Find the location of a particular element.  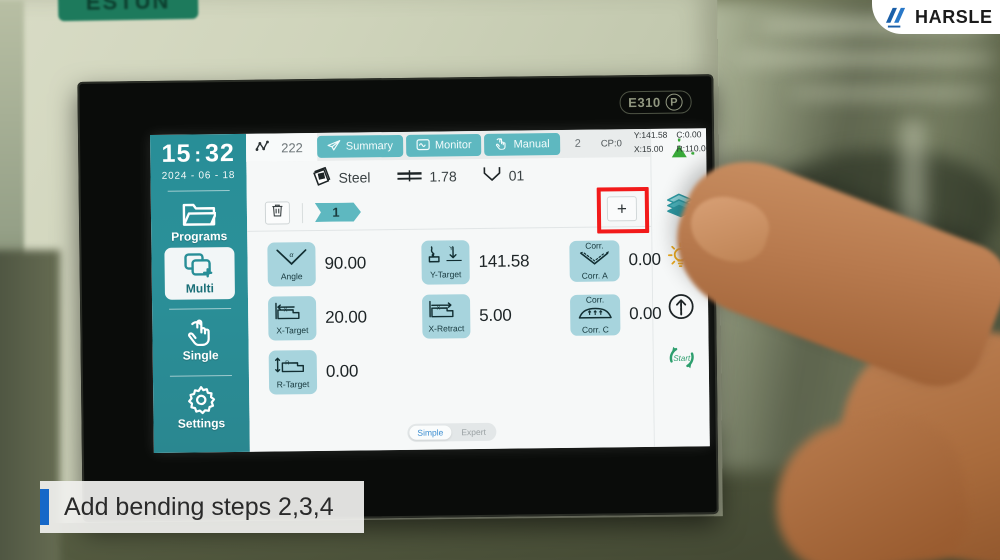

machine-green-label: ESTUN is located at coordinates (128, 11).